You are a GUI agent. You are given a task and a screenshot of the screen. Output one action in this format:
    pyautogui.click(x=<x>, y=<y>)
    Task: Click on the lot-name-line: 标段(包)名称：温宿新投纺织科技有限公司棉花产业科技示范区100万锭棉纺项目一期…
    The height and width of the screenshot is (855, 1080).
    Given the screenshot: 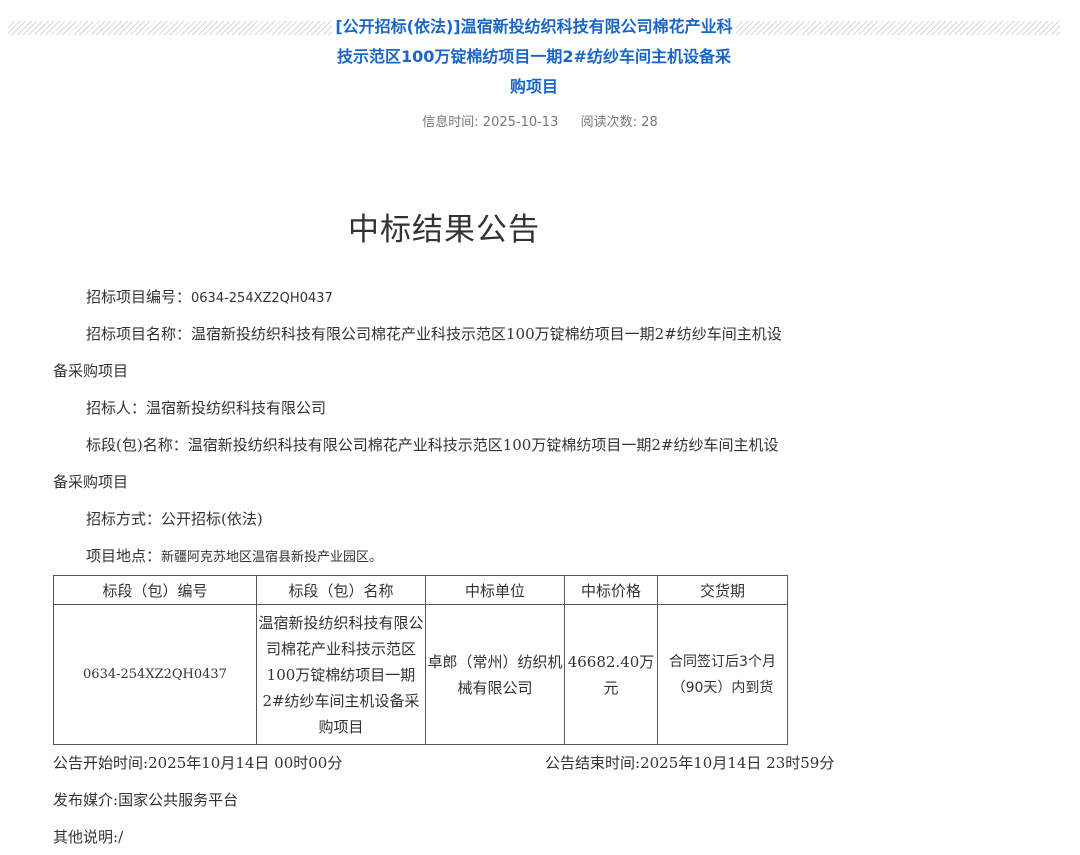 What is the action you would take?
    pyautogui.click(x=453, y=464)
    